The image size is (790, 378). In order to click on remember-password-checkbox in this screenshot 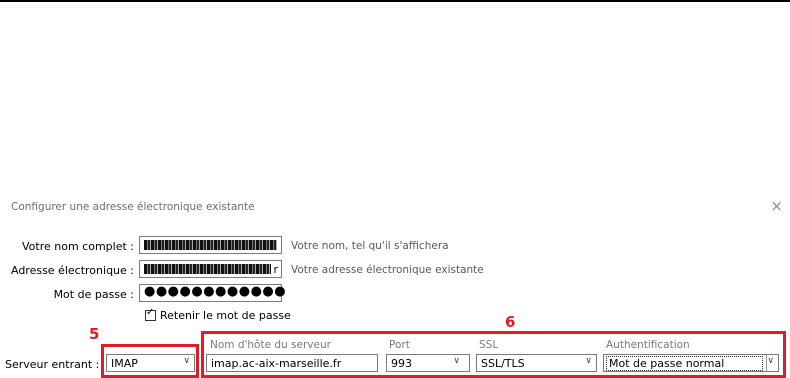, I will do `click(150, 314)`.